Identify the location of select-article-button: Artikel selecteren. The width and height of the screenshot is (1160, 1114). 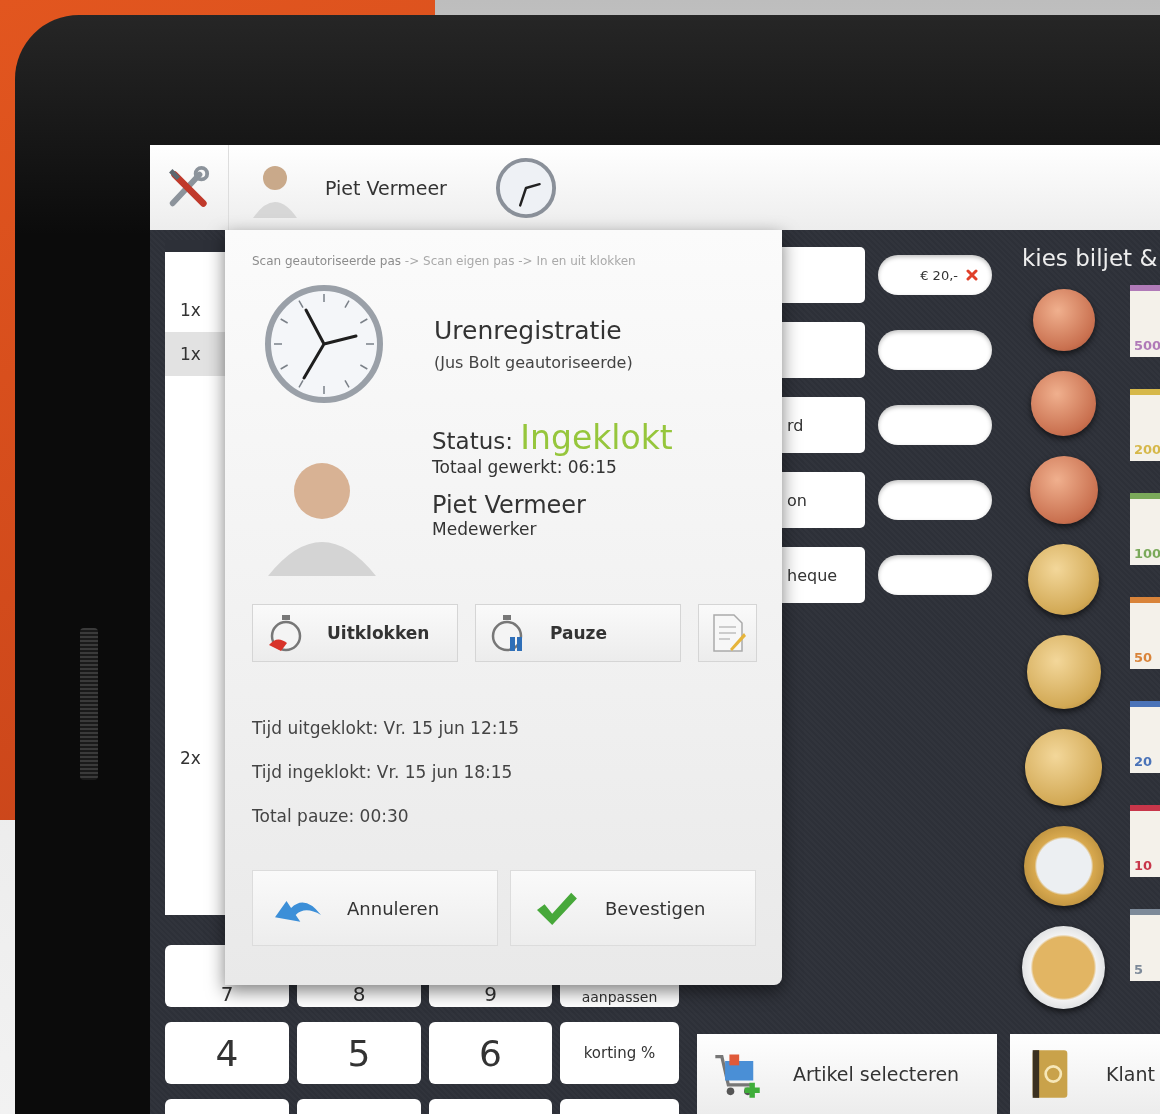
(847, 1074).